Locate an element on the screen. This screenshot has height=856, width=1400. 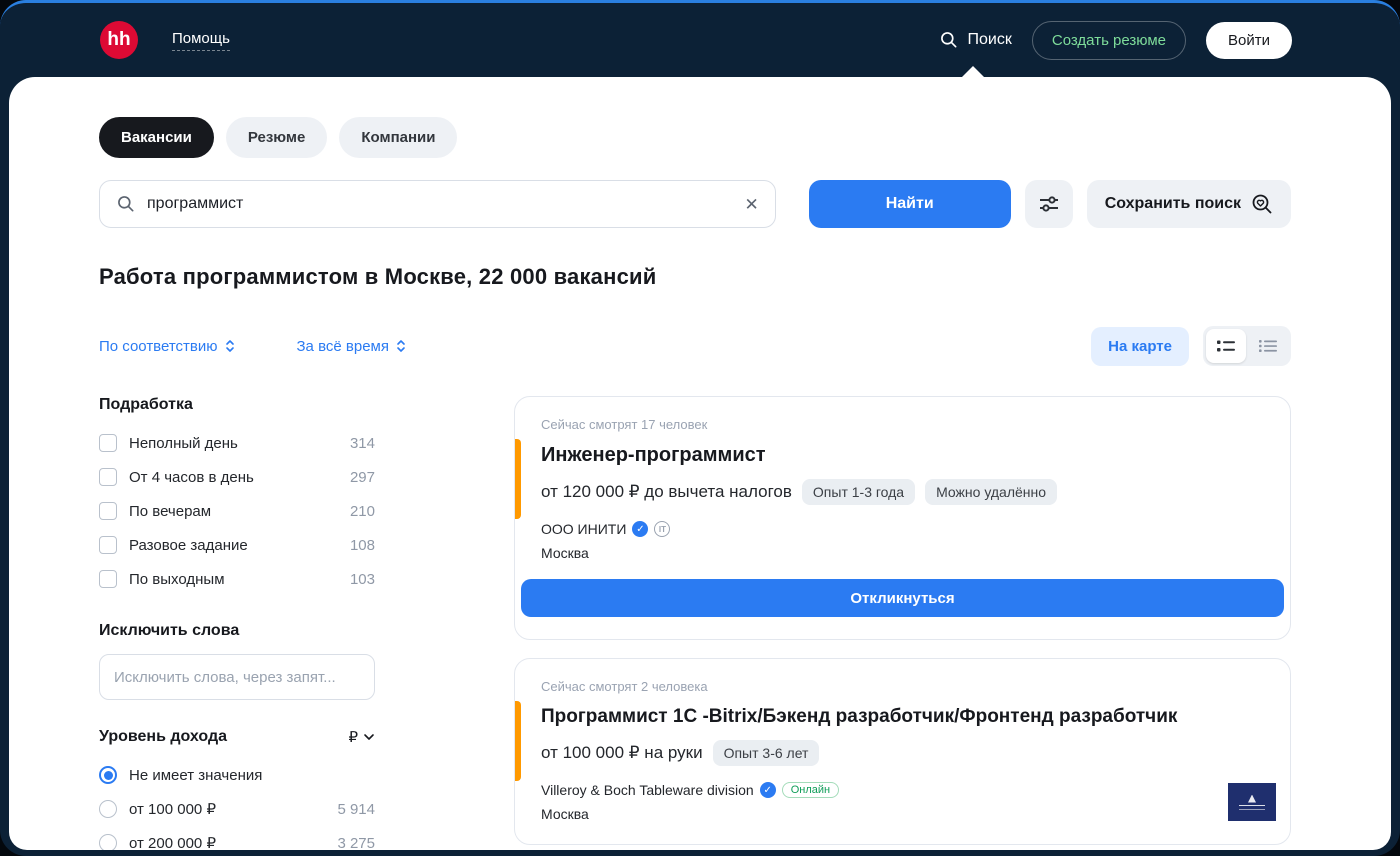
viewers-count: Сейчас смотрят 17 человек is located at coordinates (624, 424).